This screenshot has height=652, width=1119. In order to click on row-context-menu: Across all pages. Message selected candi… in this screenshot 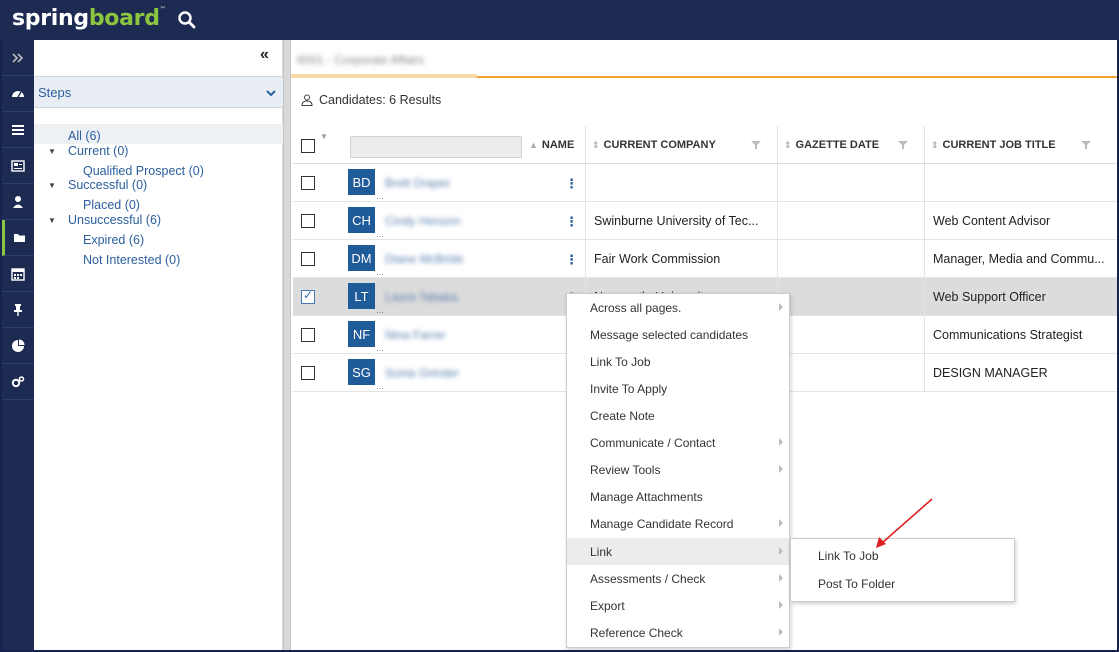, I will do `click(678, 470)`.